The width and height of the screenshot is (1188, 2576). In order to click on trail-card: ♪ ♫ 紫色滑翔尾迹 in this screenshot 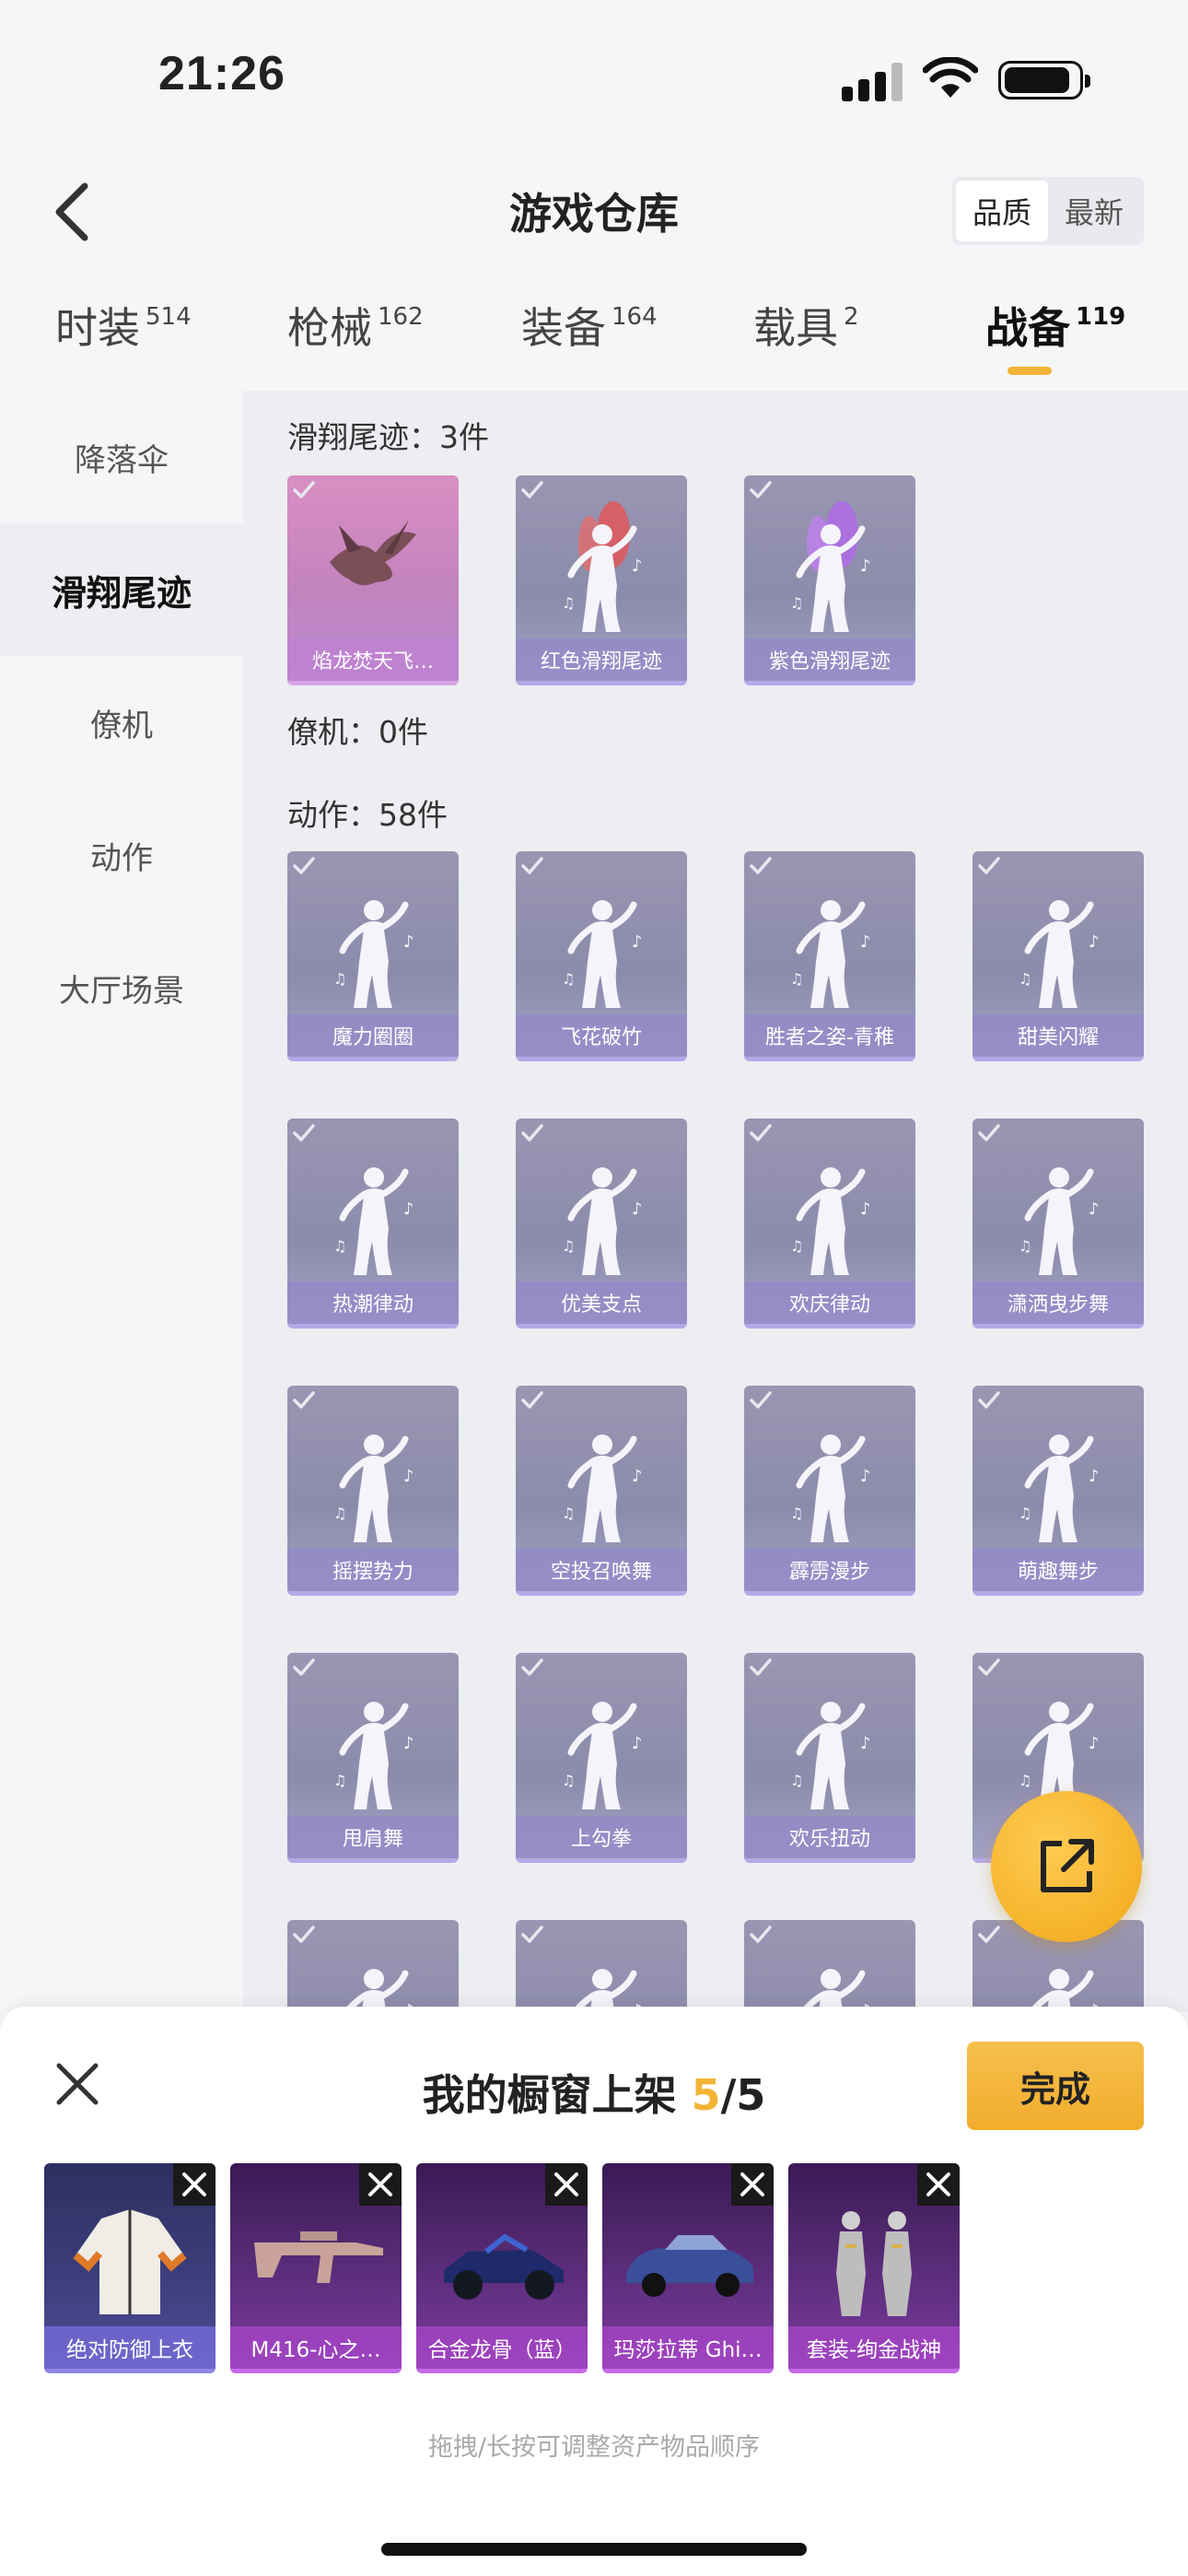, I will do `click(829, 580)`.